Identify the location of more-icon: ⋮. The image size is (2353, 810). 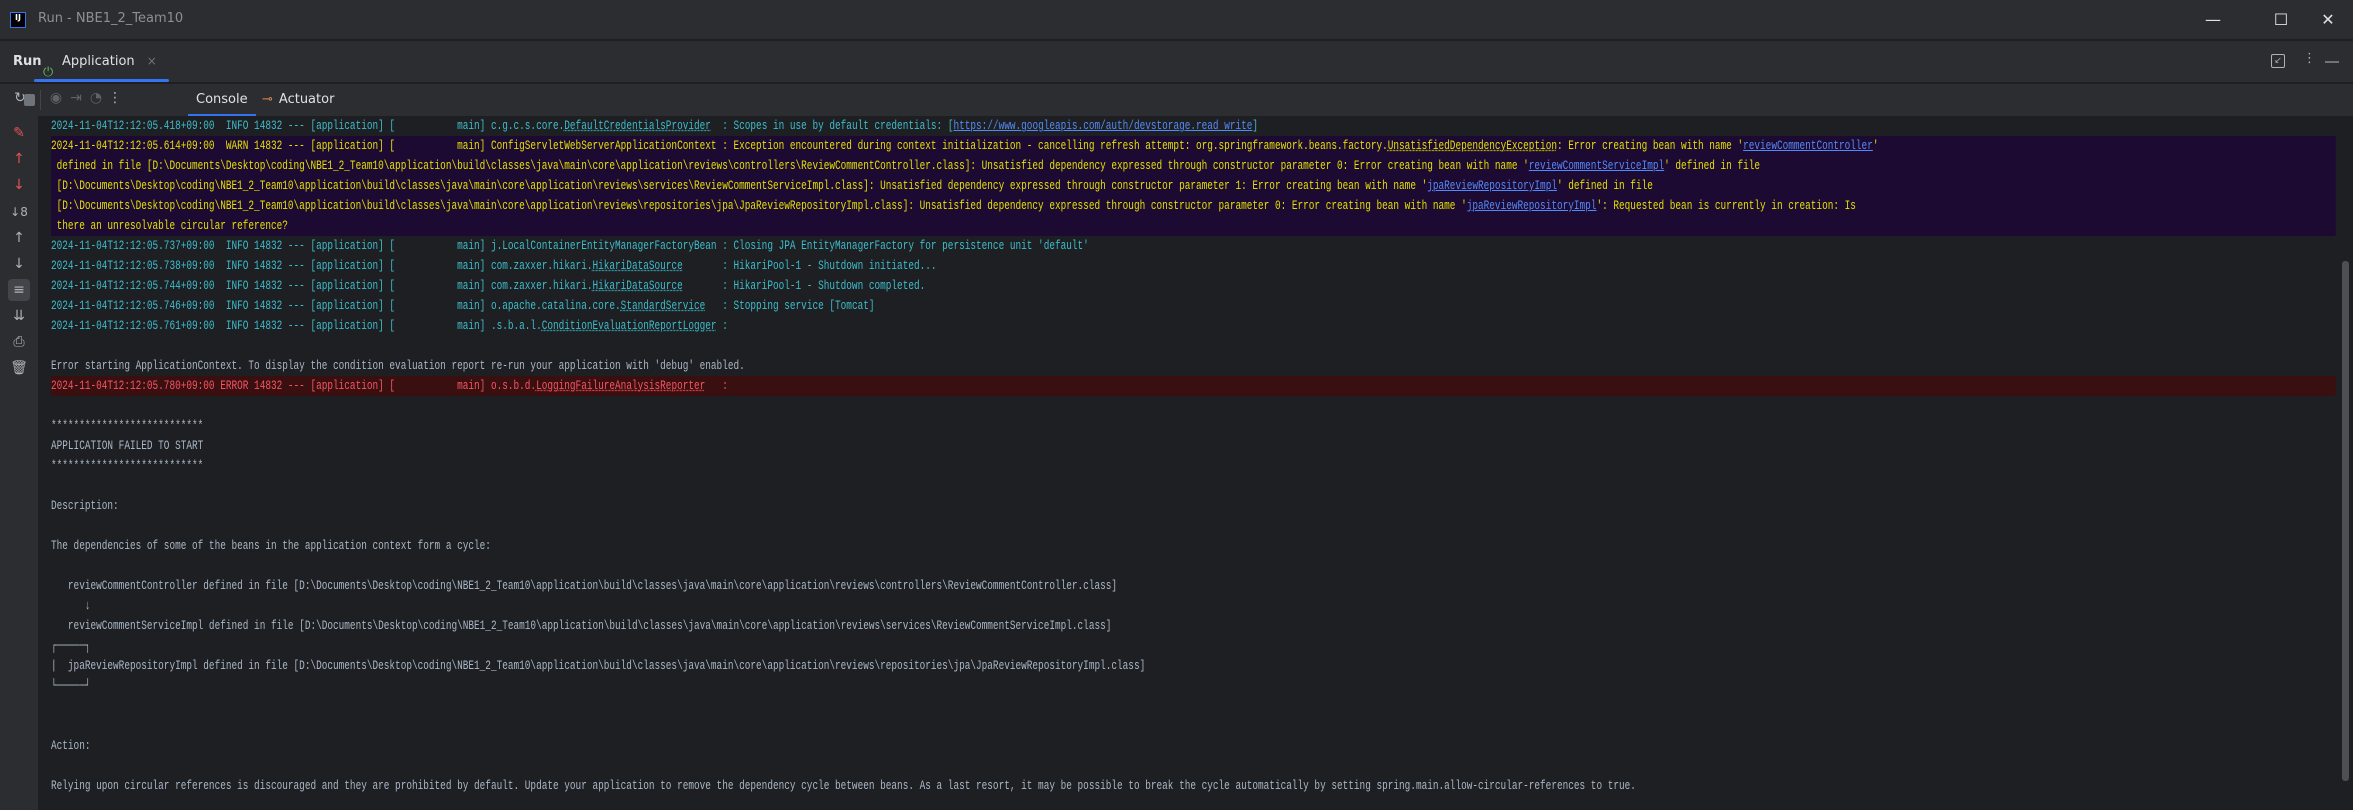
(2309, 58).